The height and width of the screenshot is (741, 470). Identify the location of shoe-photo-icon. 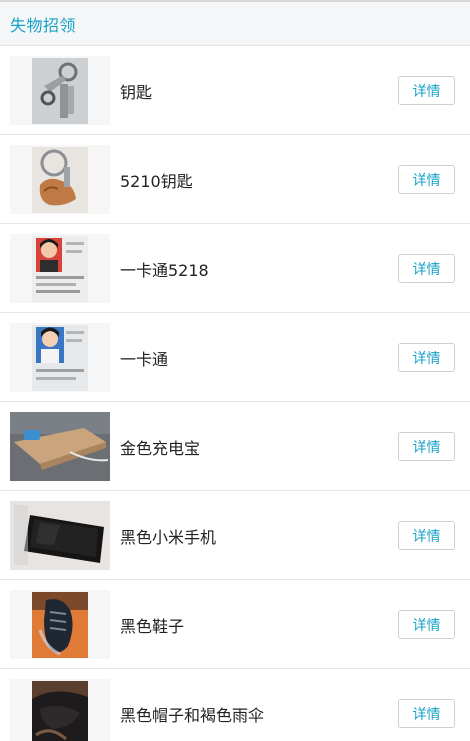
(60, 624).